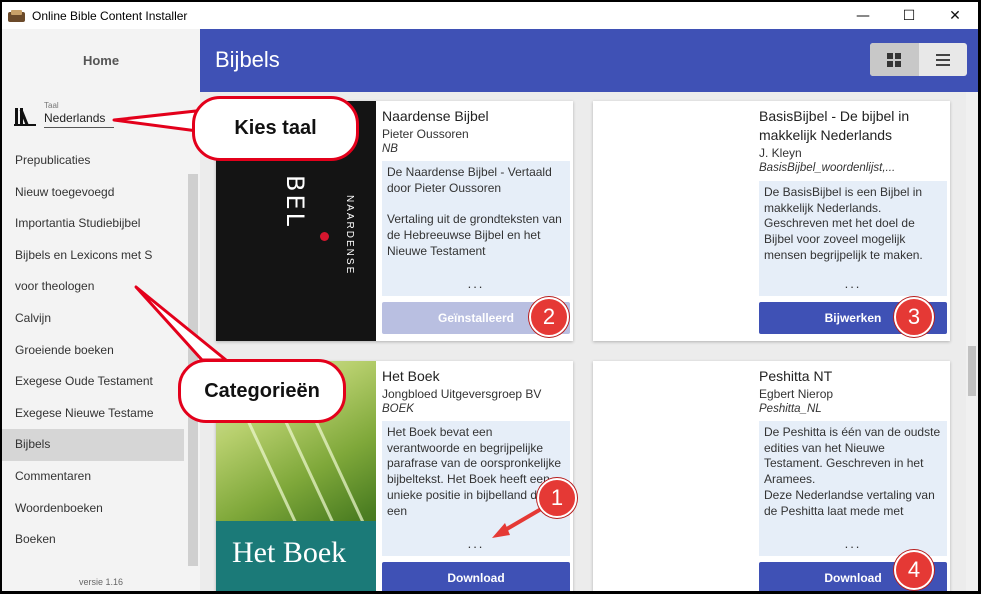 Image resolution: width=981 pixels, height=594 pixels. I want to click on step-badge-4: 4, so click(914, 570).